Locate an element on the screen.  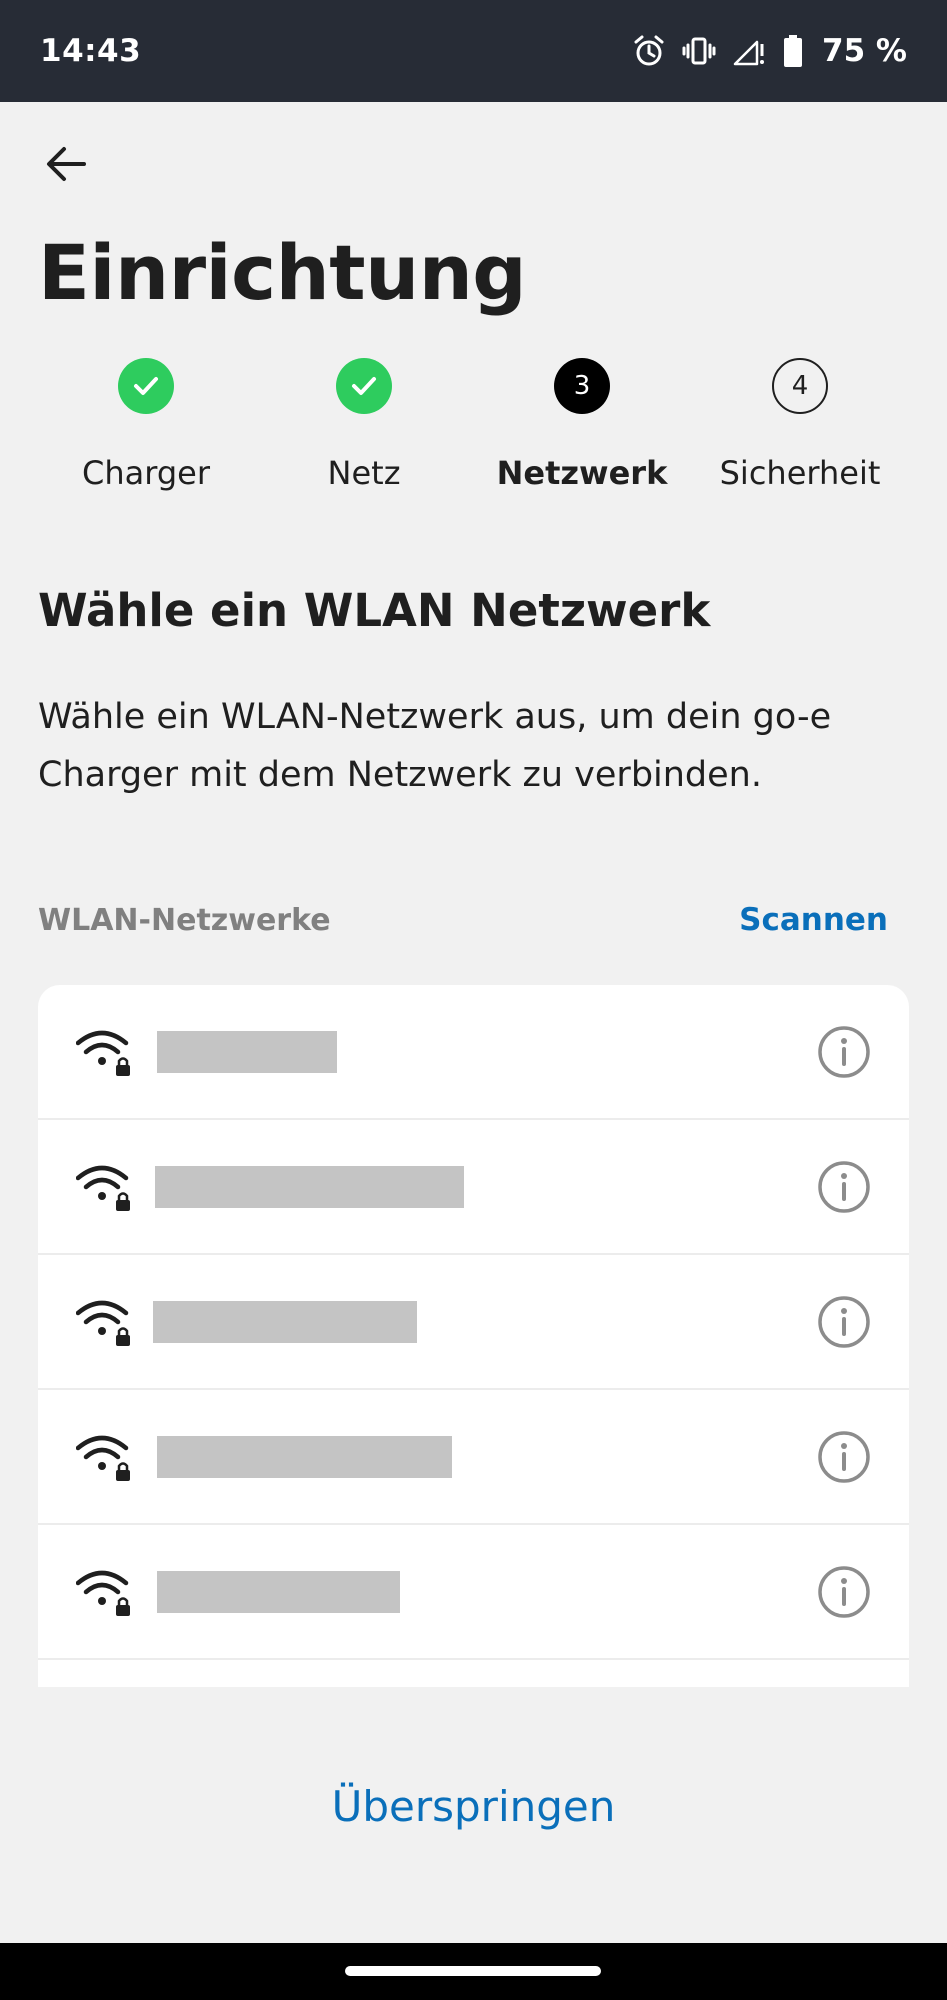
setup-stepper: Charger Netz 3 Netzwerk 4 Sicherheit is located at coordinates (473, 428).